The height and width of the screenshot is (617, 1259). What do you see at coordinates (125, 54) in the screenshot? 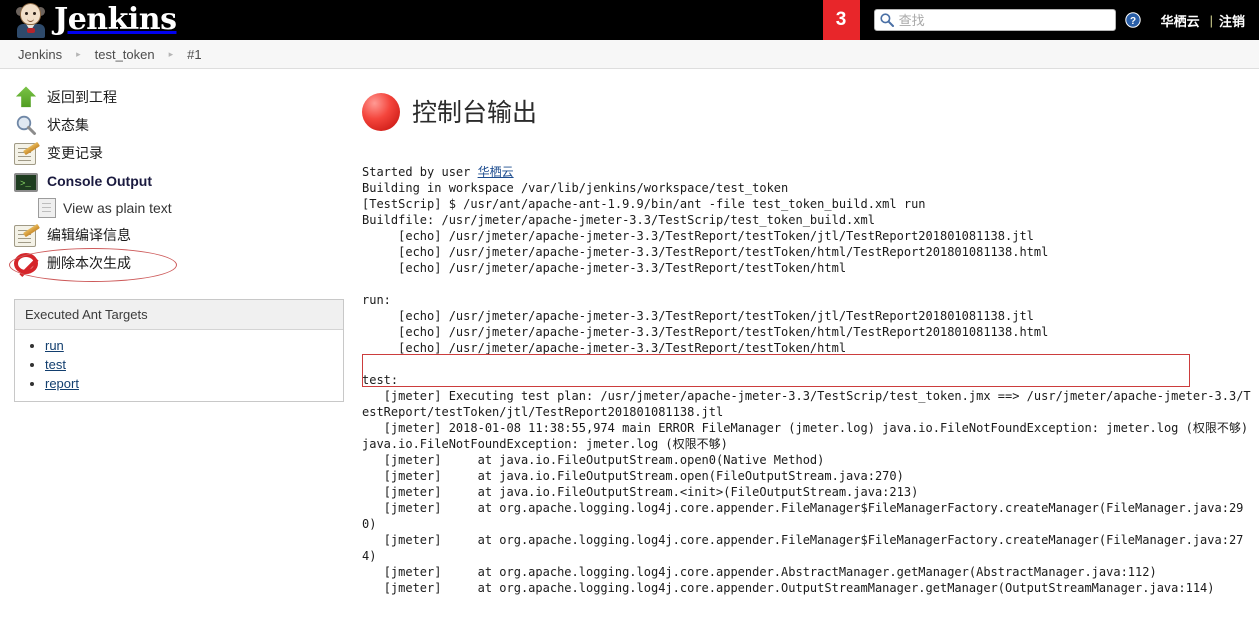
I see `breadcrumb-item-job: test_token` at bounding box center [125, 54].